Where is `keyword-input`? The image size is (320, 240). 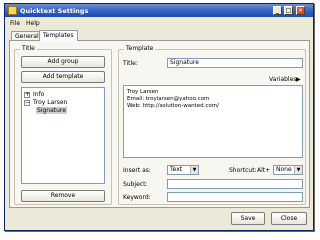 keyword-input is located at coordinates (235, 197).